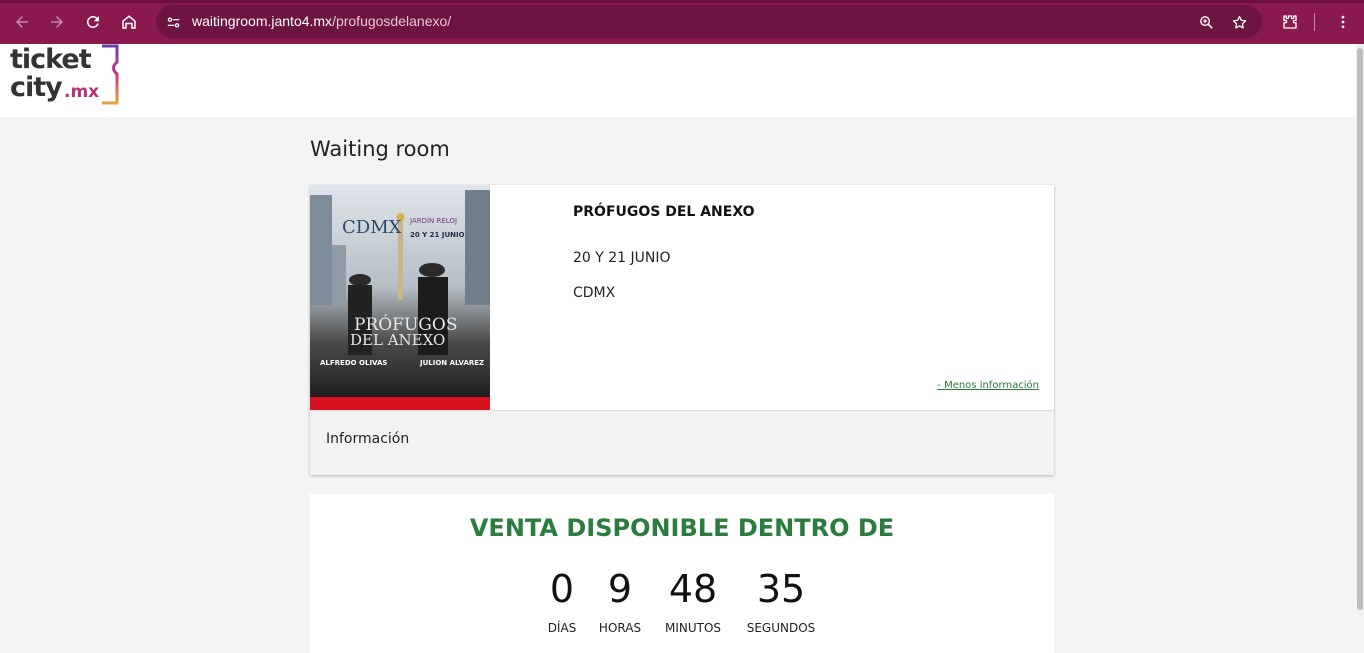 The image size is (1364, 653). I want to click on poster-dates-text: 20 Y 21 JUNIO, so click(437, 235).